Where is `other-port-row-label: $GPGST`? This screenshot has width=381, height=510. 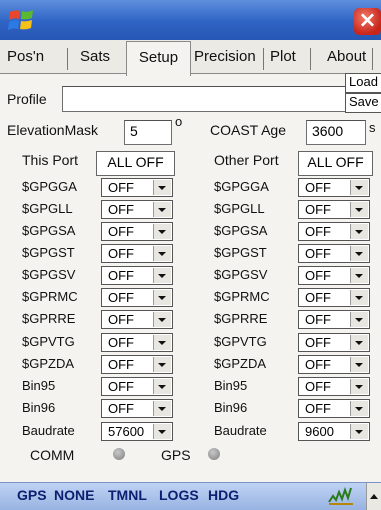 other-port-row-label: $GPGST is located at coordinates (240, 252).